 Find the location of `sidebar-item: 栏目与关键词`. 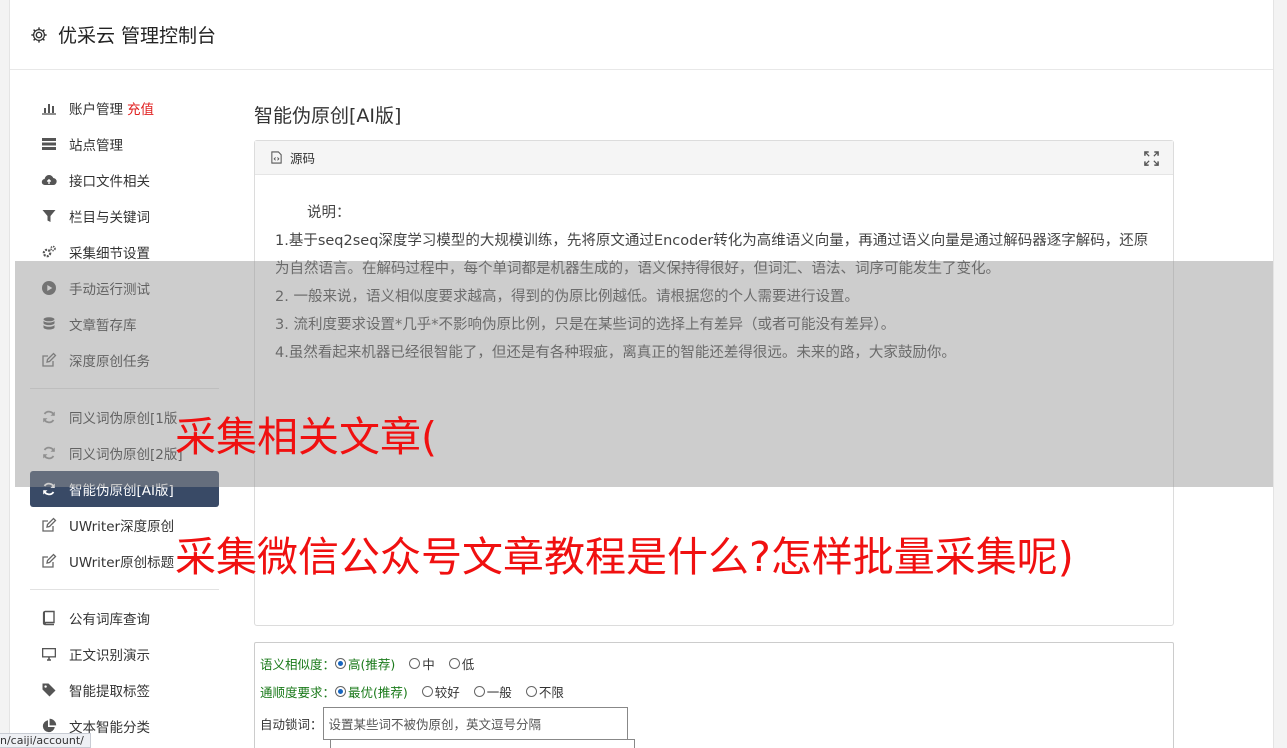

sidebar-item: 栏目与关键词 is located at coordinates (125, 216).